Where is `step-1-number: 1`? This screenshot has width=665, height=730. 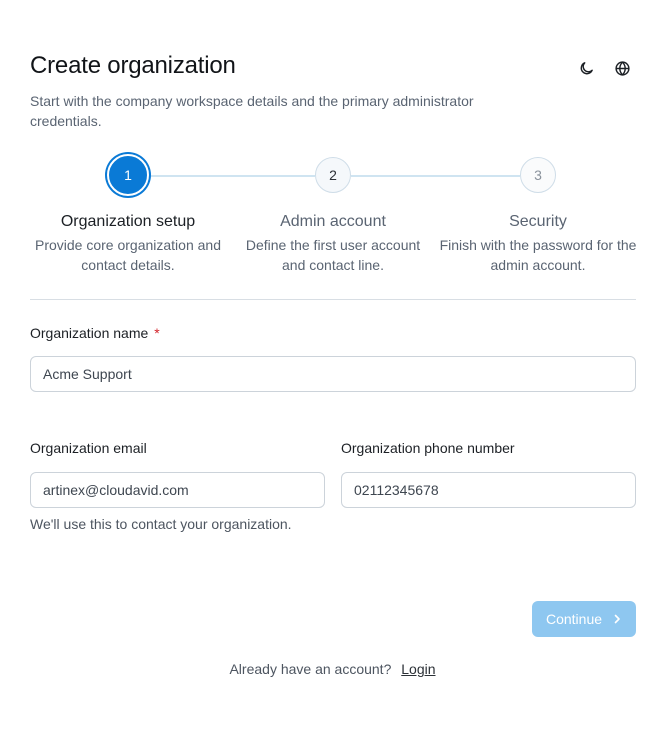
step-1-number: 1 is located at coordinates (128, 175).